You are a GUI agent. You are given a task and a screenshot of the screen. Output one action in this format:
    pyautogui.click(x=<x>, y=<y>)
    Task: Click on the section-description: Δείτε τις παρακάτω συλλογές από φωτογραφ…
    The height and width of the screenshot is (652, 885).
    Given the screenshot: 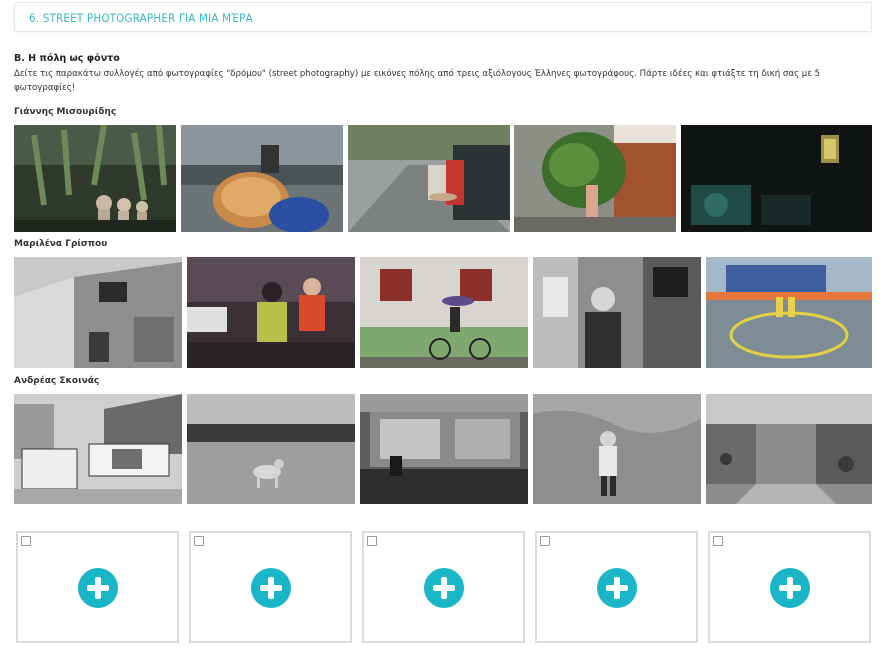 What is the action you would take?
    pyautogui.click(x=417, y=81)
    